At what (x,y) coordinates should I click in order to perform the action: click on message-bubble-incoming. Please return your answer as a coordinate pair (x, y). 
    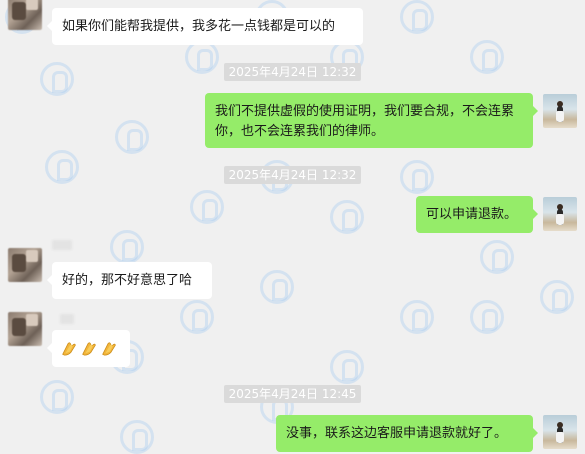
    Looking at the image, I should click on (88, 348).